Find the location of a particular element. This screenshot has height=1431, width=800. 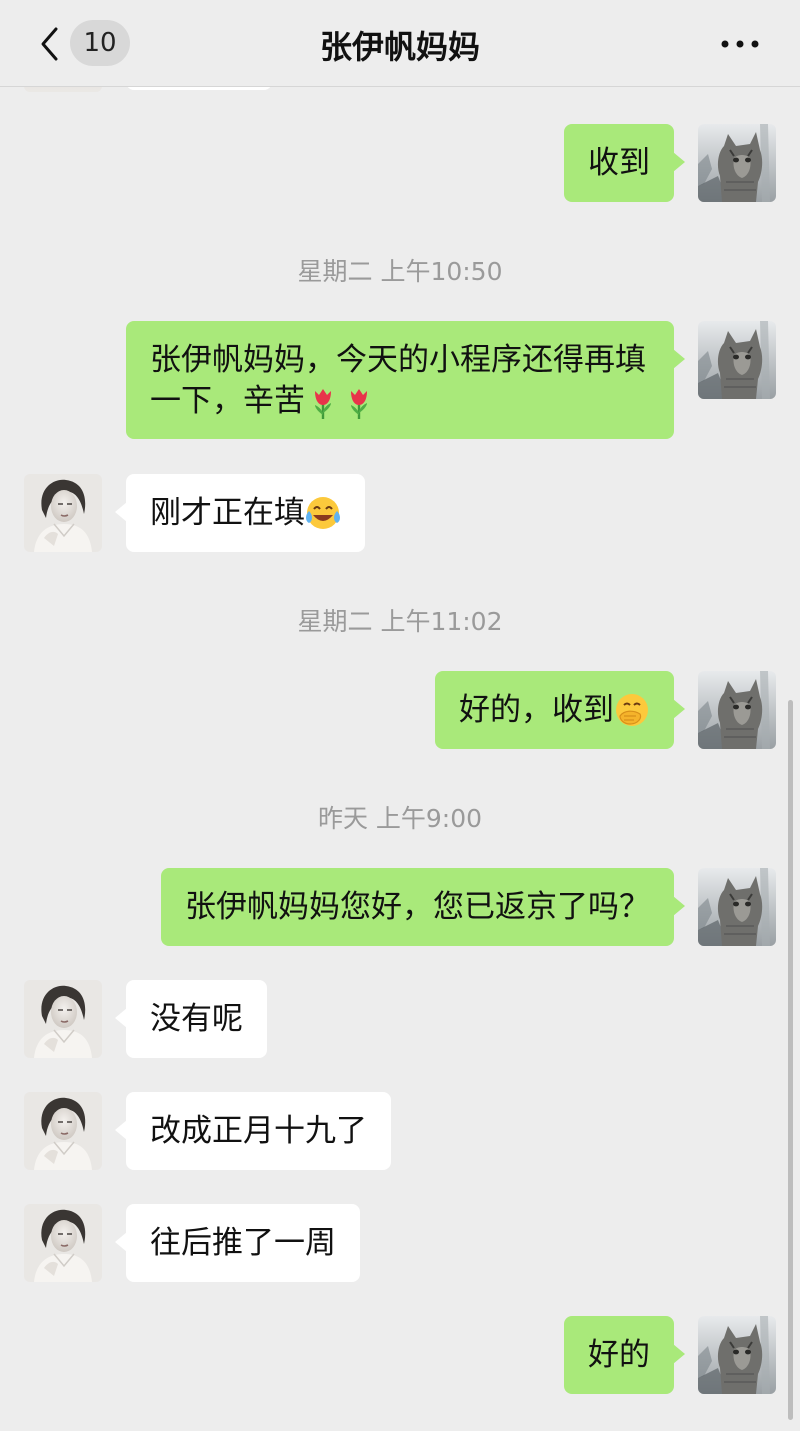

my-message-bubble: 好的 is located at coordinates (624, 1355).